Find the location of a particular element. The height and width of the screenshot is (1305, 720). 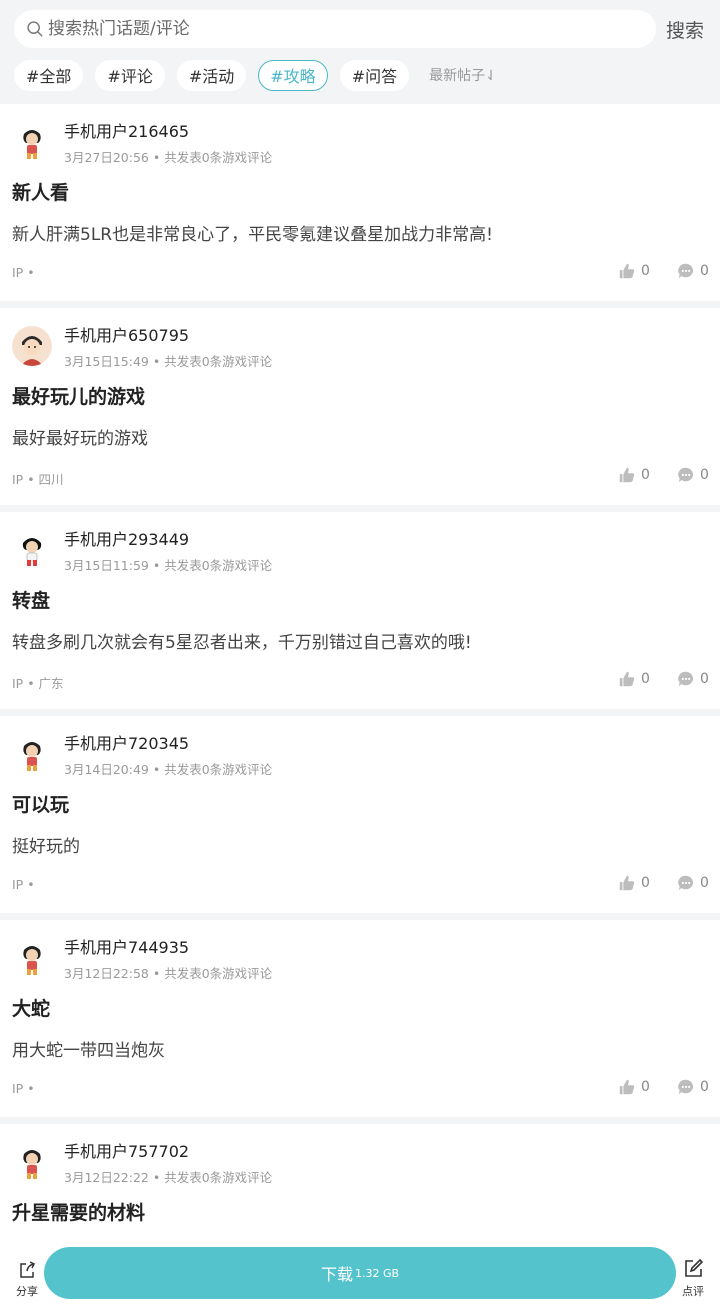

post-meta: 3月12日22:22 • 共发表0条游戏评论 is located at coordinates (168, 1176).